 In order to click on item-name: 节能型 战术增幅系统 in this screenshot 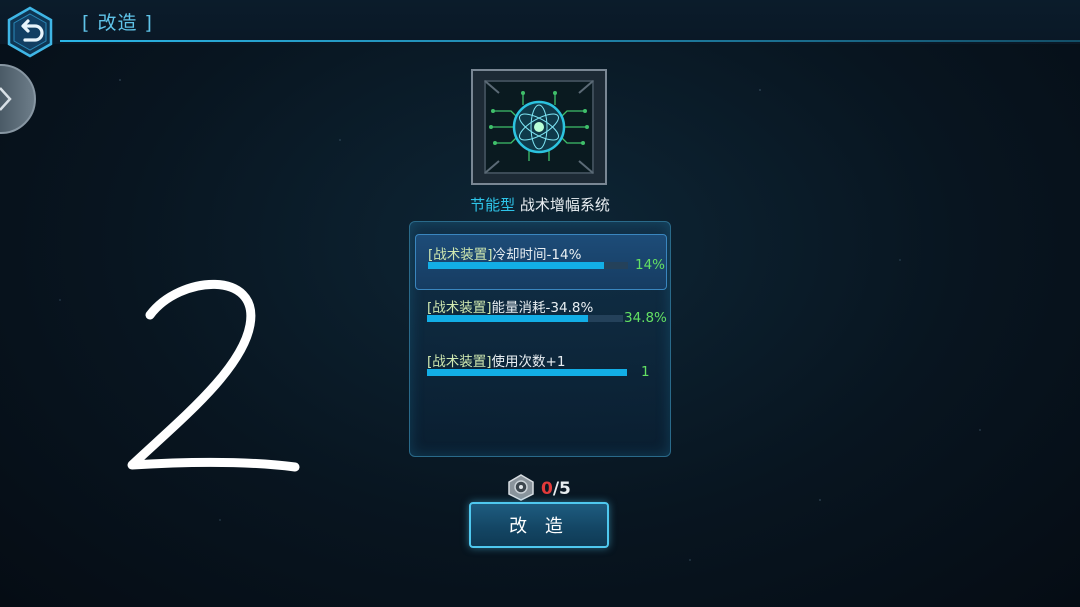, I will do `click(540, 204)`.